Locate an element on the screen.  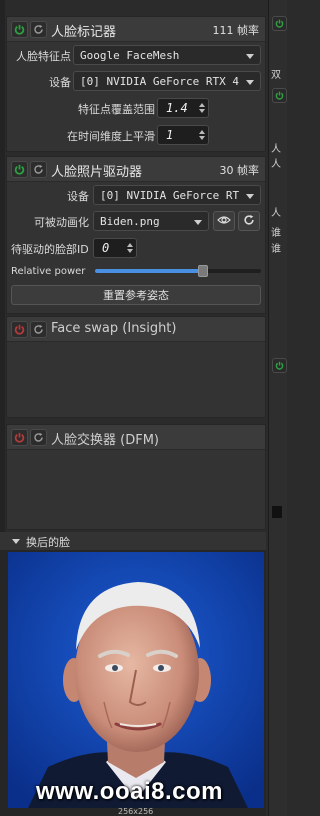
face-animator-header: 人脸照片驱动器 30 帧率 is located at coordinates (136, 169).